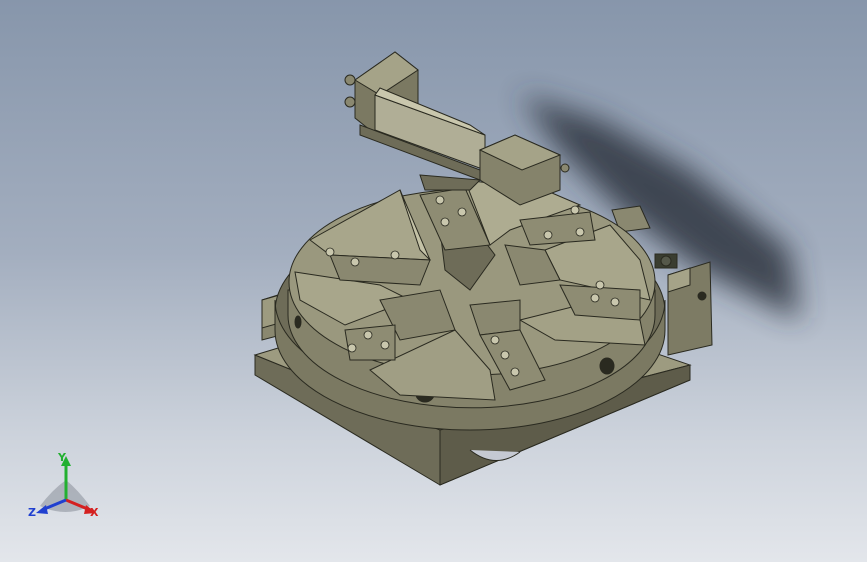 Image resolution: width=867 pixels, height=562 pixels. What do you see at coordinates (666, 261) in the screenshot?
I see `side-fitting` at bounding box center [666, 261].